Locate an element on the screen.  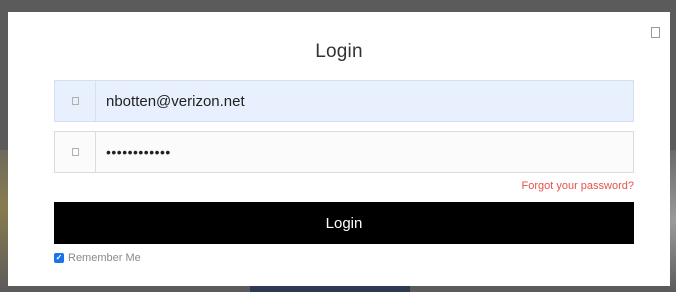
login-button: Login is located at coordinates (344, 223).